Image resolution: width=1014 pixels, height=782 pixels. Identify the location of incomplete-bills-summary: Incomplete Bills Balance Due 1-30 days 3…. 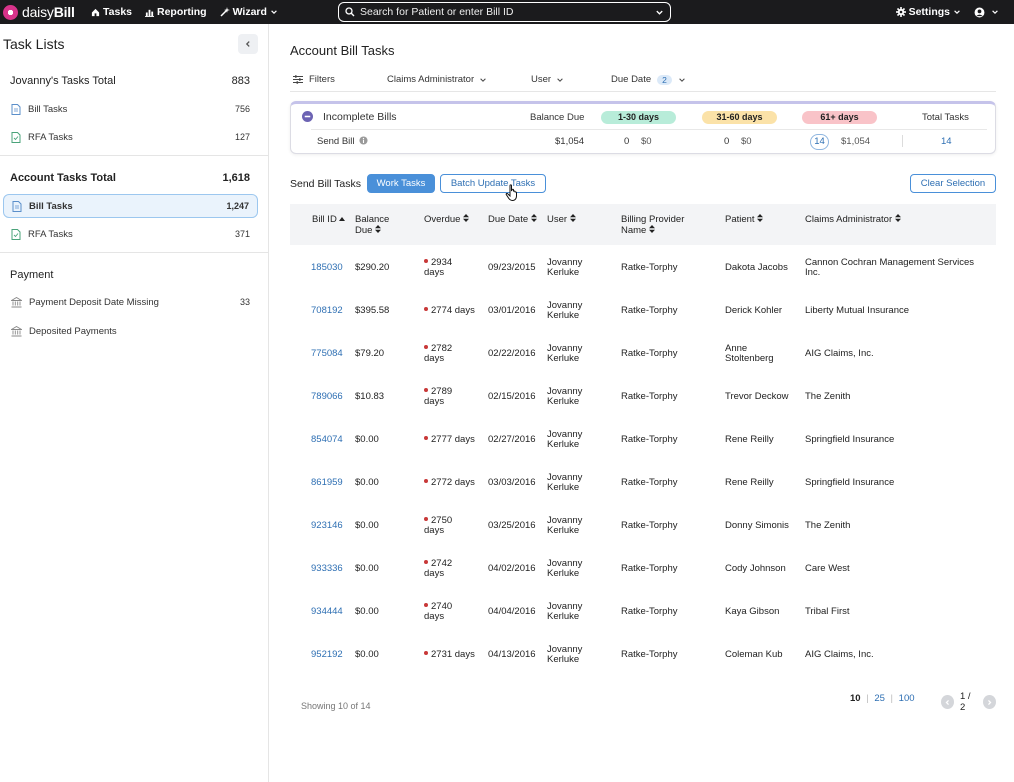
(643, 127).